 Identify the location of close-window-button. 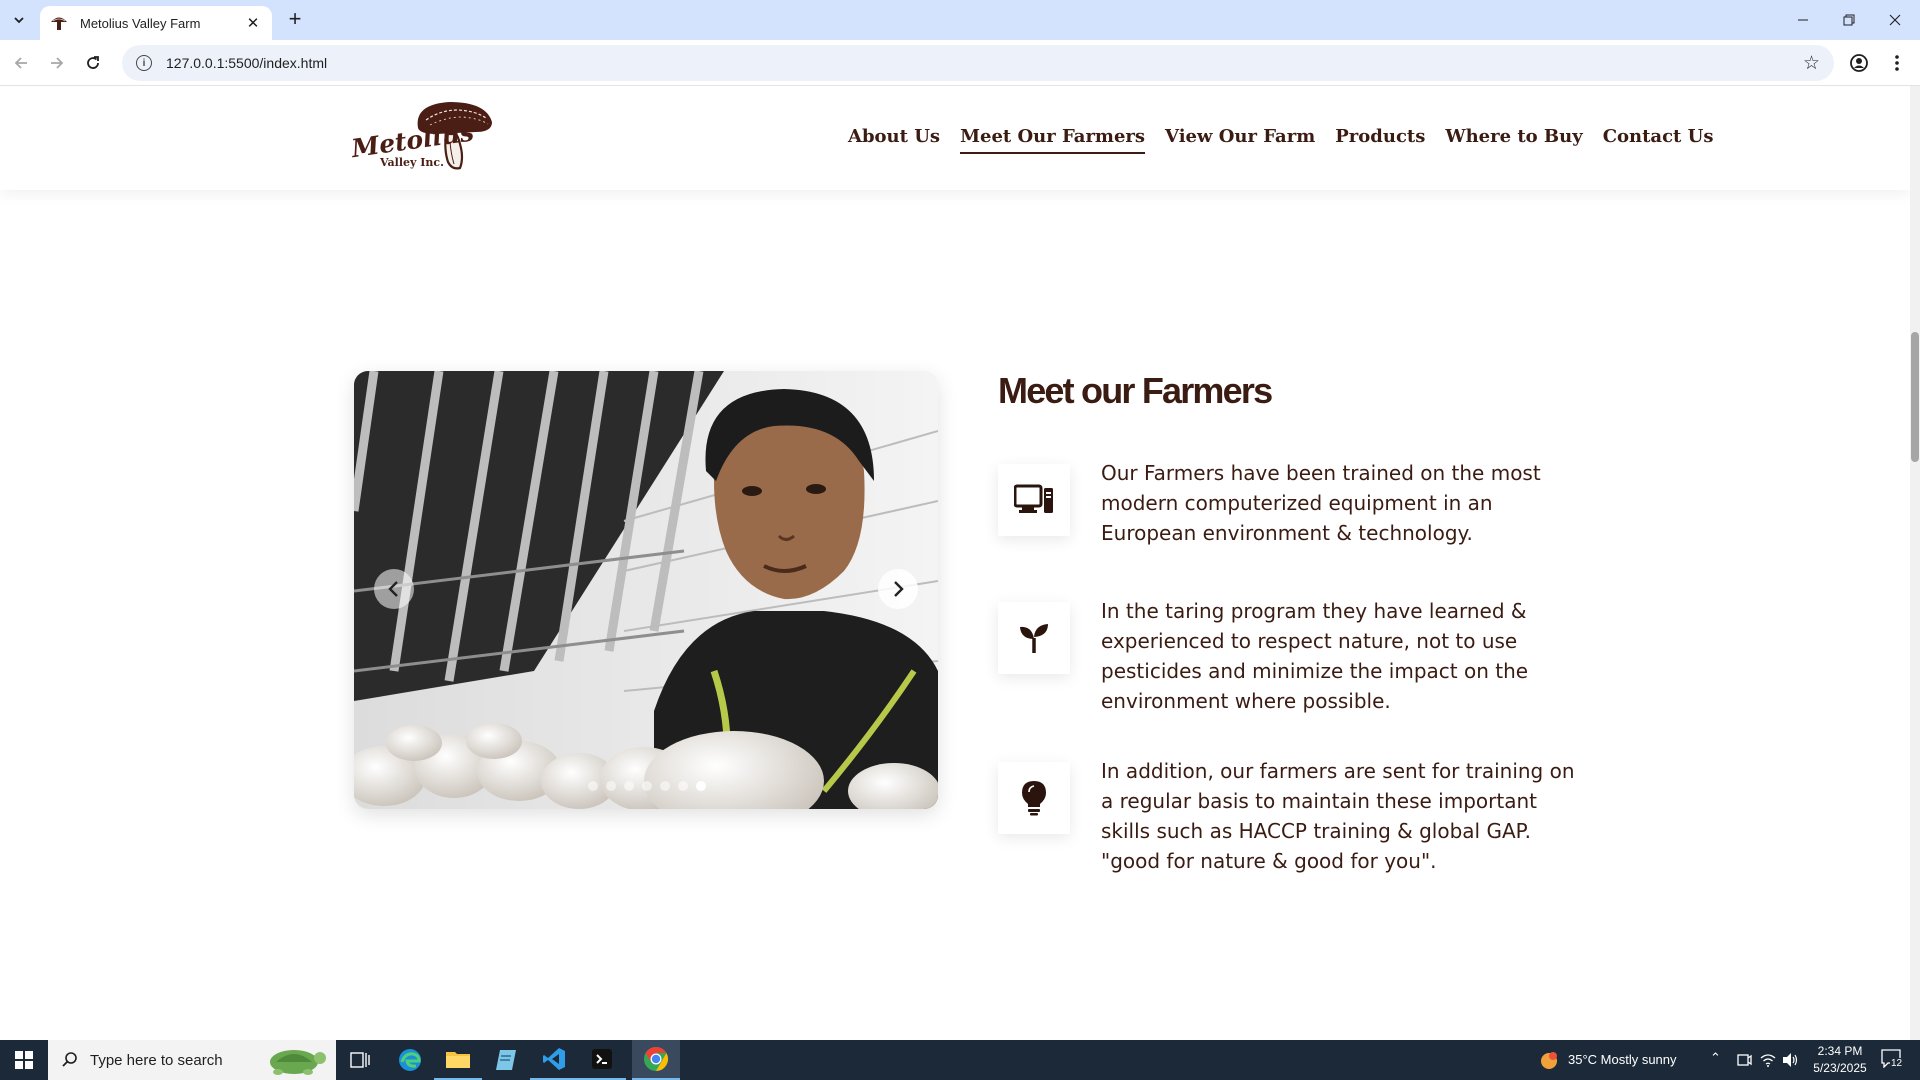
(1895, 20).